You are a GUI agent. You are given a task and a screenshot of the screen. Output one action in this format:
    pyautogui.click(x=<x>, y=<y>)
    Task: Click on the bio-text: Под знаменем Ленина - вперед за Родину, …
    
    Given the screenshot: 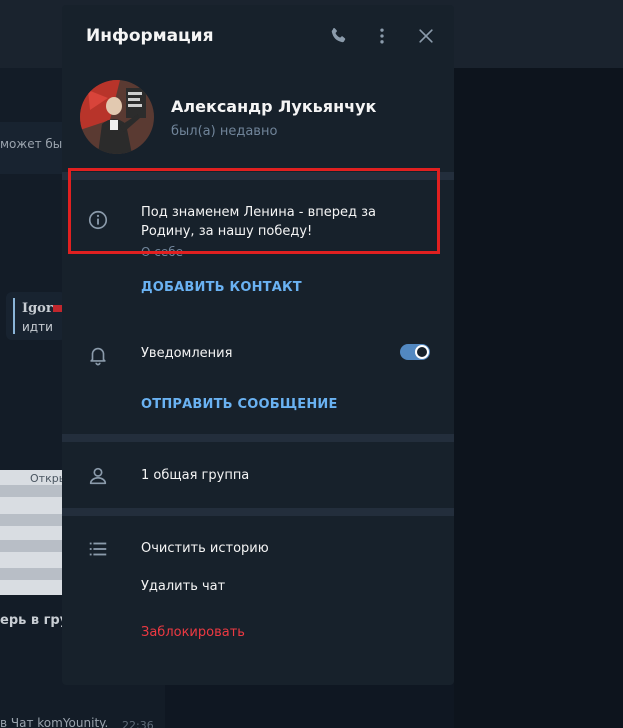 What is the action you would take?
    pyautogui.click(x=259, y=222)
    